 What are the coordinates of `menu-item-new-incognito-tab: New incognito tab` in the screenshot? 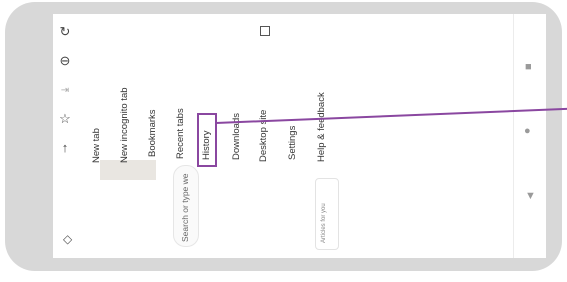 It's located at (124, 125).